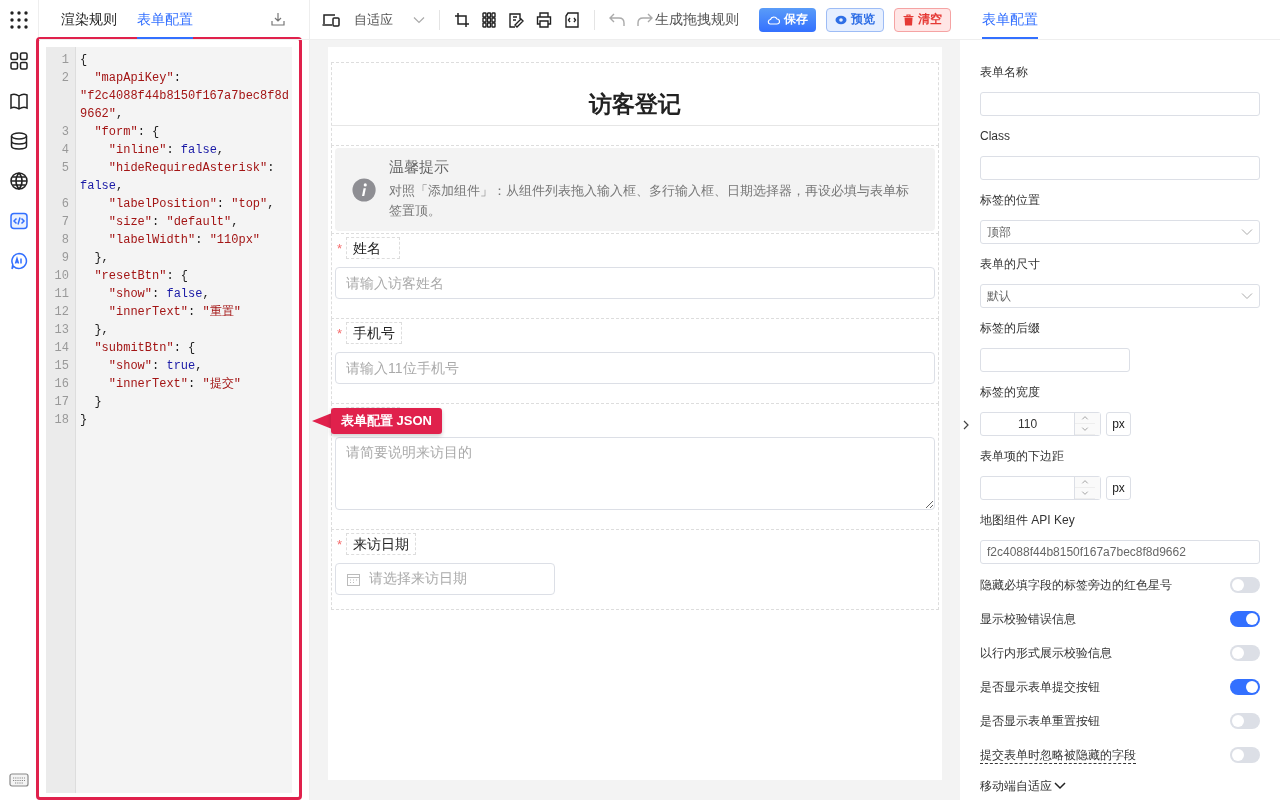 The width and height of the screenshot is (1280, 800). Describe the element at coordinates (89, 19) in the screenshot. I see `panel-tab: 渲染规则` at that location.